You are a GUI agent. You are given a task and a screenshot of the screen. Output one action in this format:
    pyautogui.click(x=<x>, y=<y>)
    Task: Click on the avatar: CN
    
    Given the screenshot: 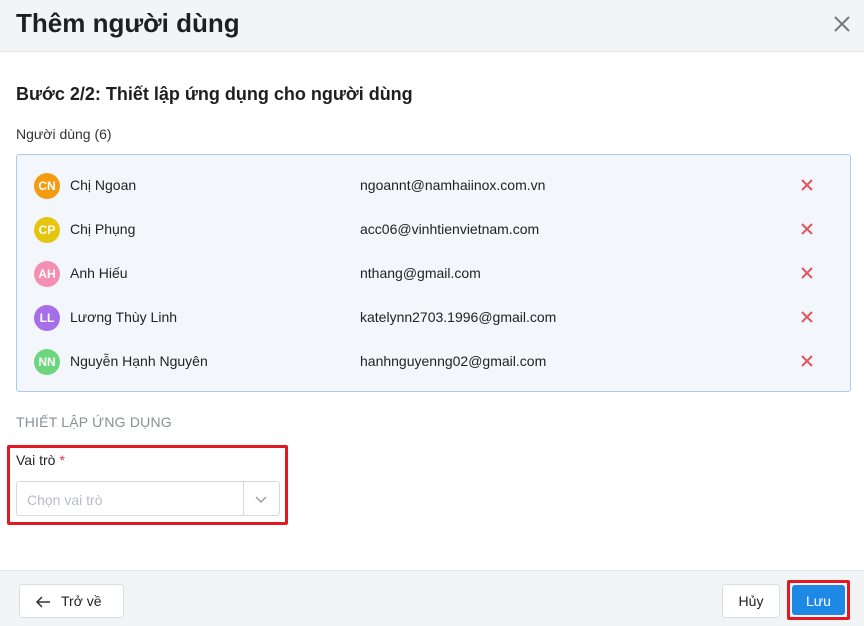 What is the action you would take?
    pyautogui.click(x=47, y=186)
    